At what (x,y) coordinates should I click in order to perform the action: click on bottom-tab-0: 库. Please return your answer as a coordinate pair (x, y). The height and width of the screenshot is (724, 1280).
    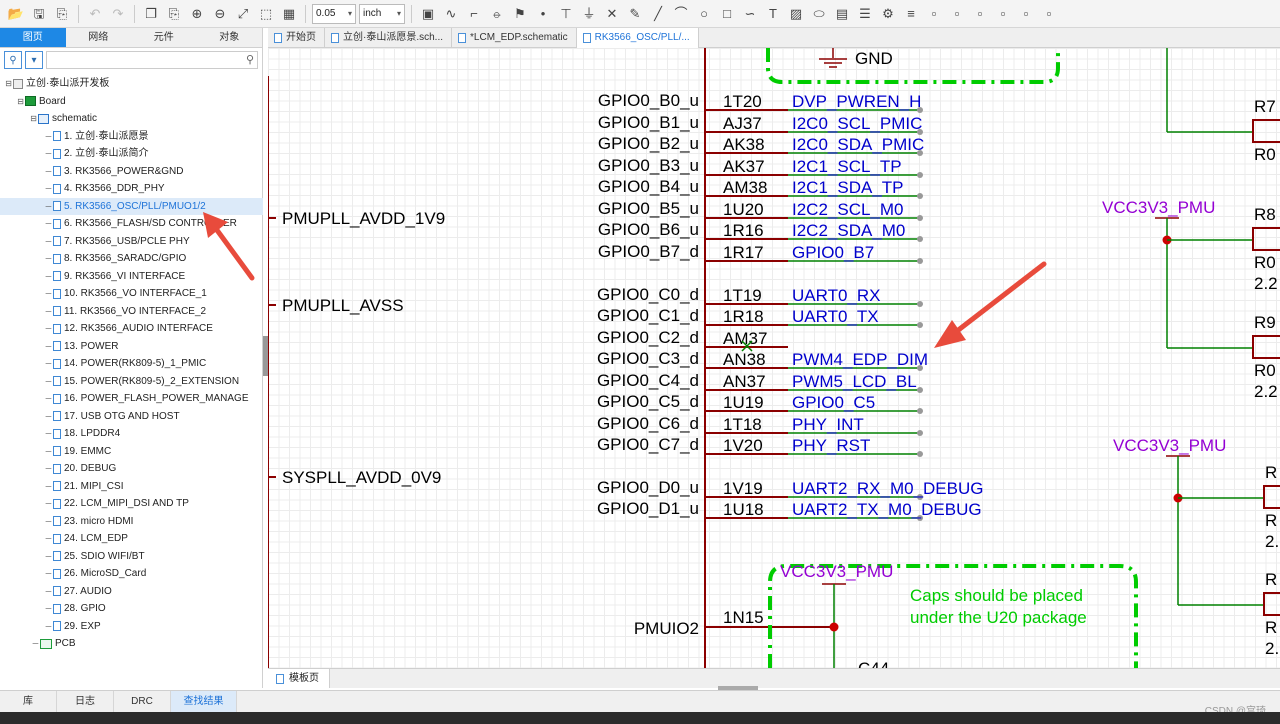
    Looking at the image, I should click on (28, 701).